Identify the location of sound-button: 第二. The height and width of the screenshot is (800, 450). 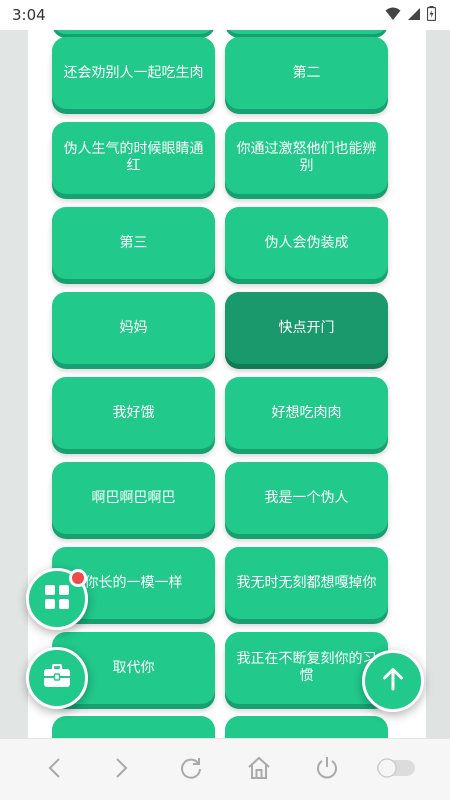
(306, 73).